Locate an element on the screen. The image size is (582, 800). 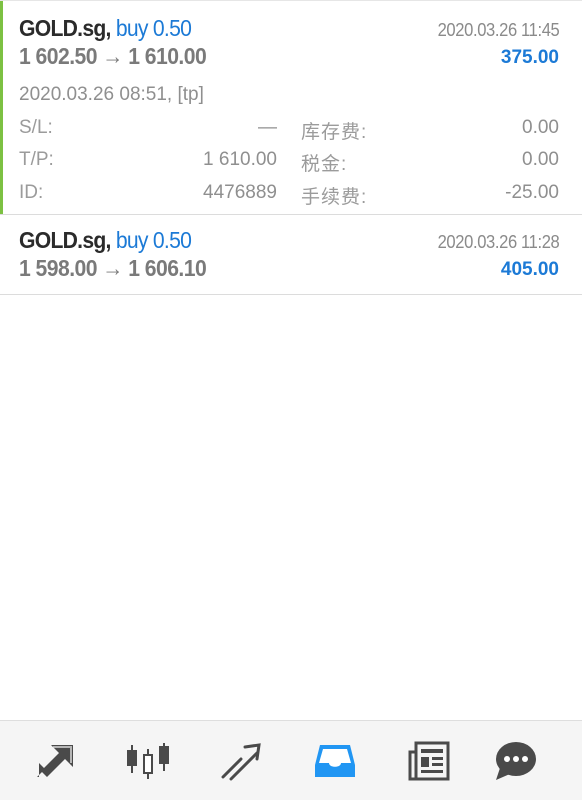
news-tab is located at coordinates (429, 761).